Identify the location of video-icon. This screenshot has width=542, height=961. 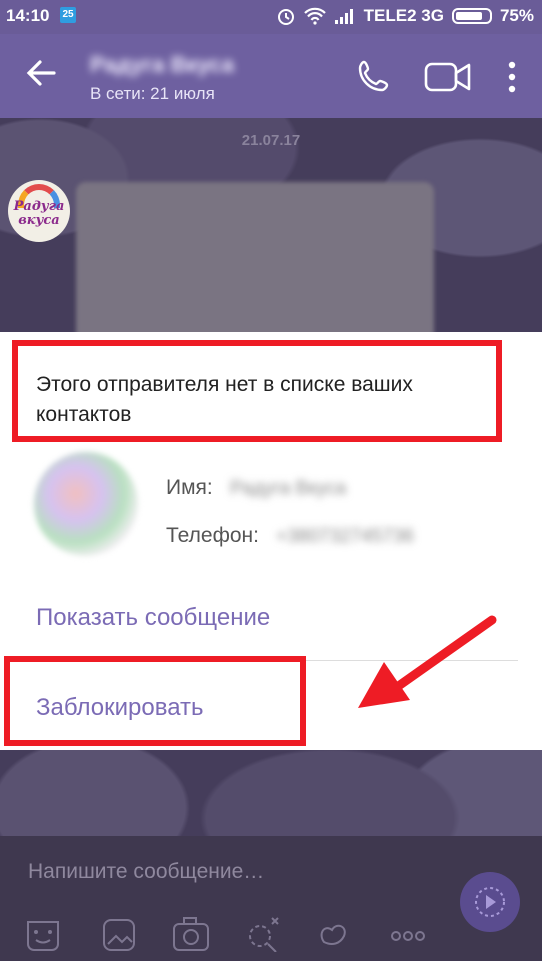
(448, 77).